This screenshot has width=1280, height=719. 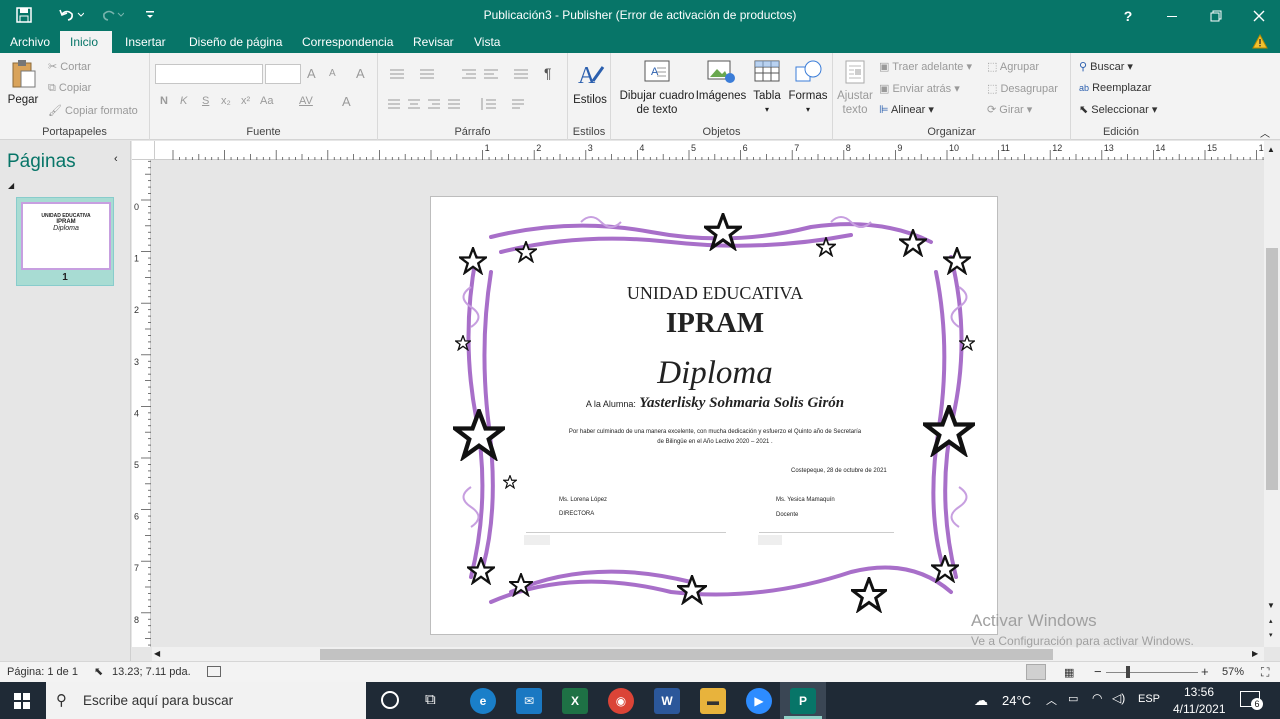 I want to click on paste-button: Pegar, so click(x=23, y=83).